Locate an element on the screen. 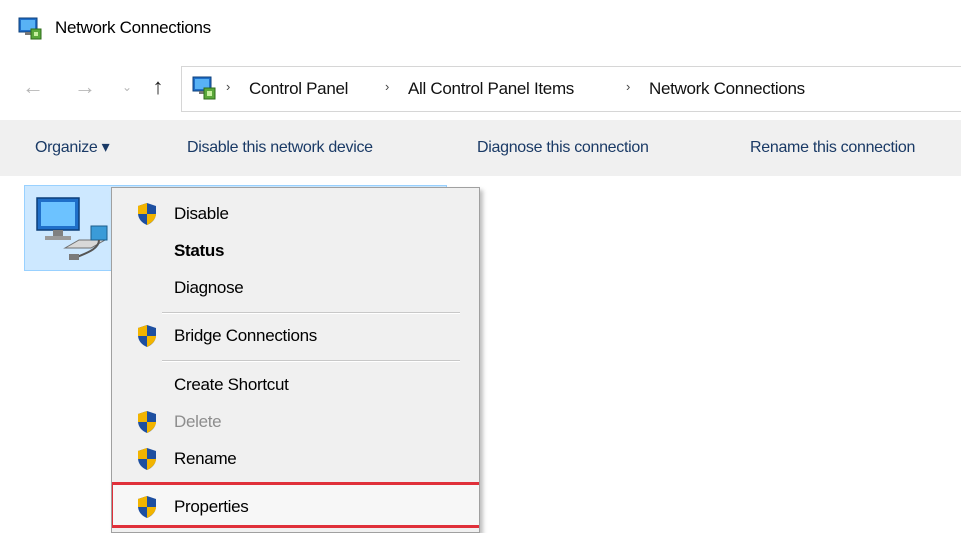  back-arrow-icon: ← is located at coordinates (33, 87).